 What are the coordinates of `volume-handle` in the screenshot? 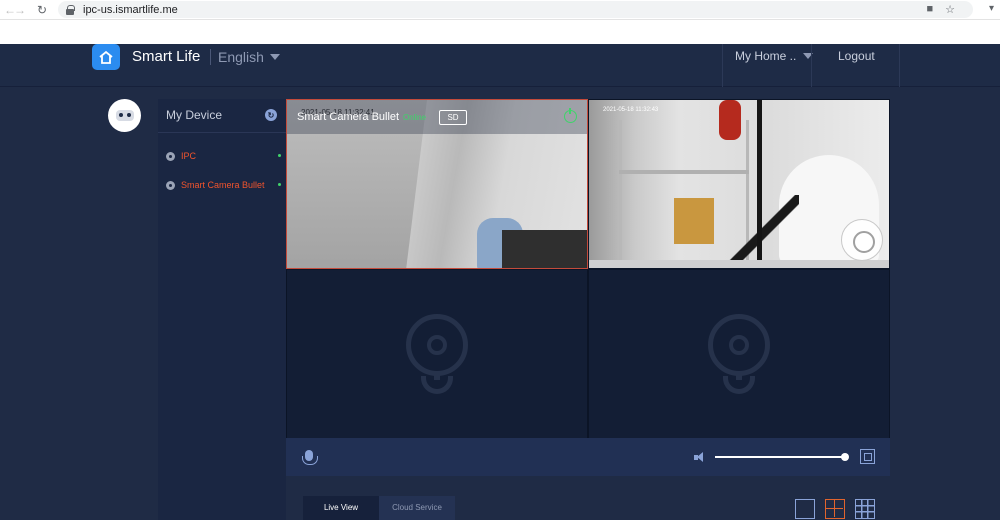 It's located at (845, 457).